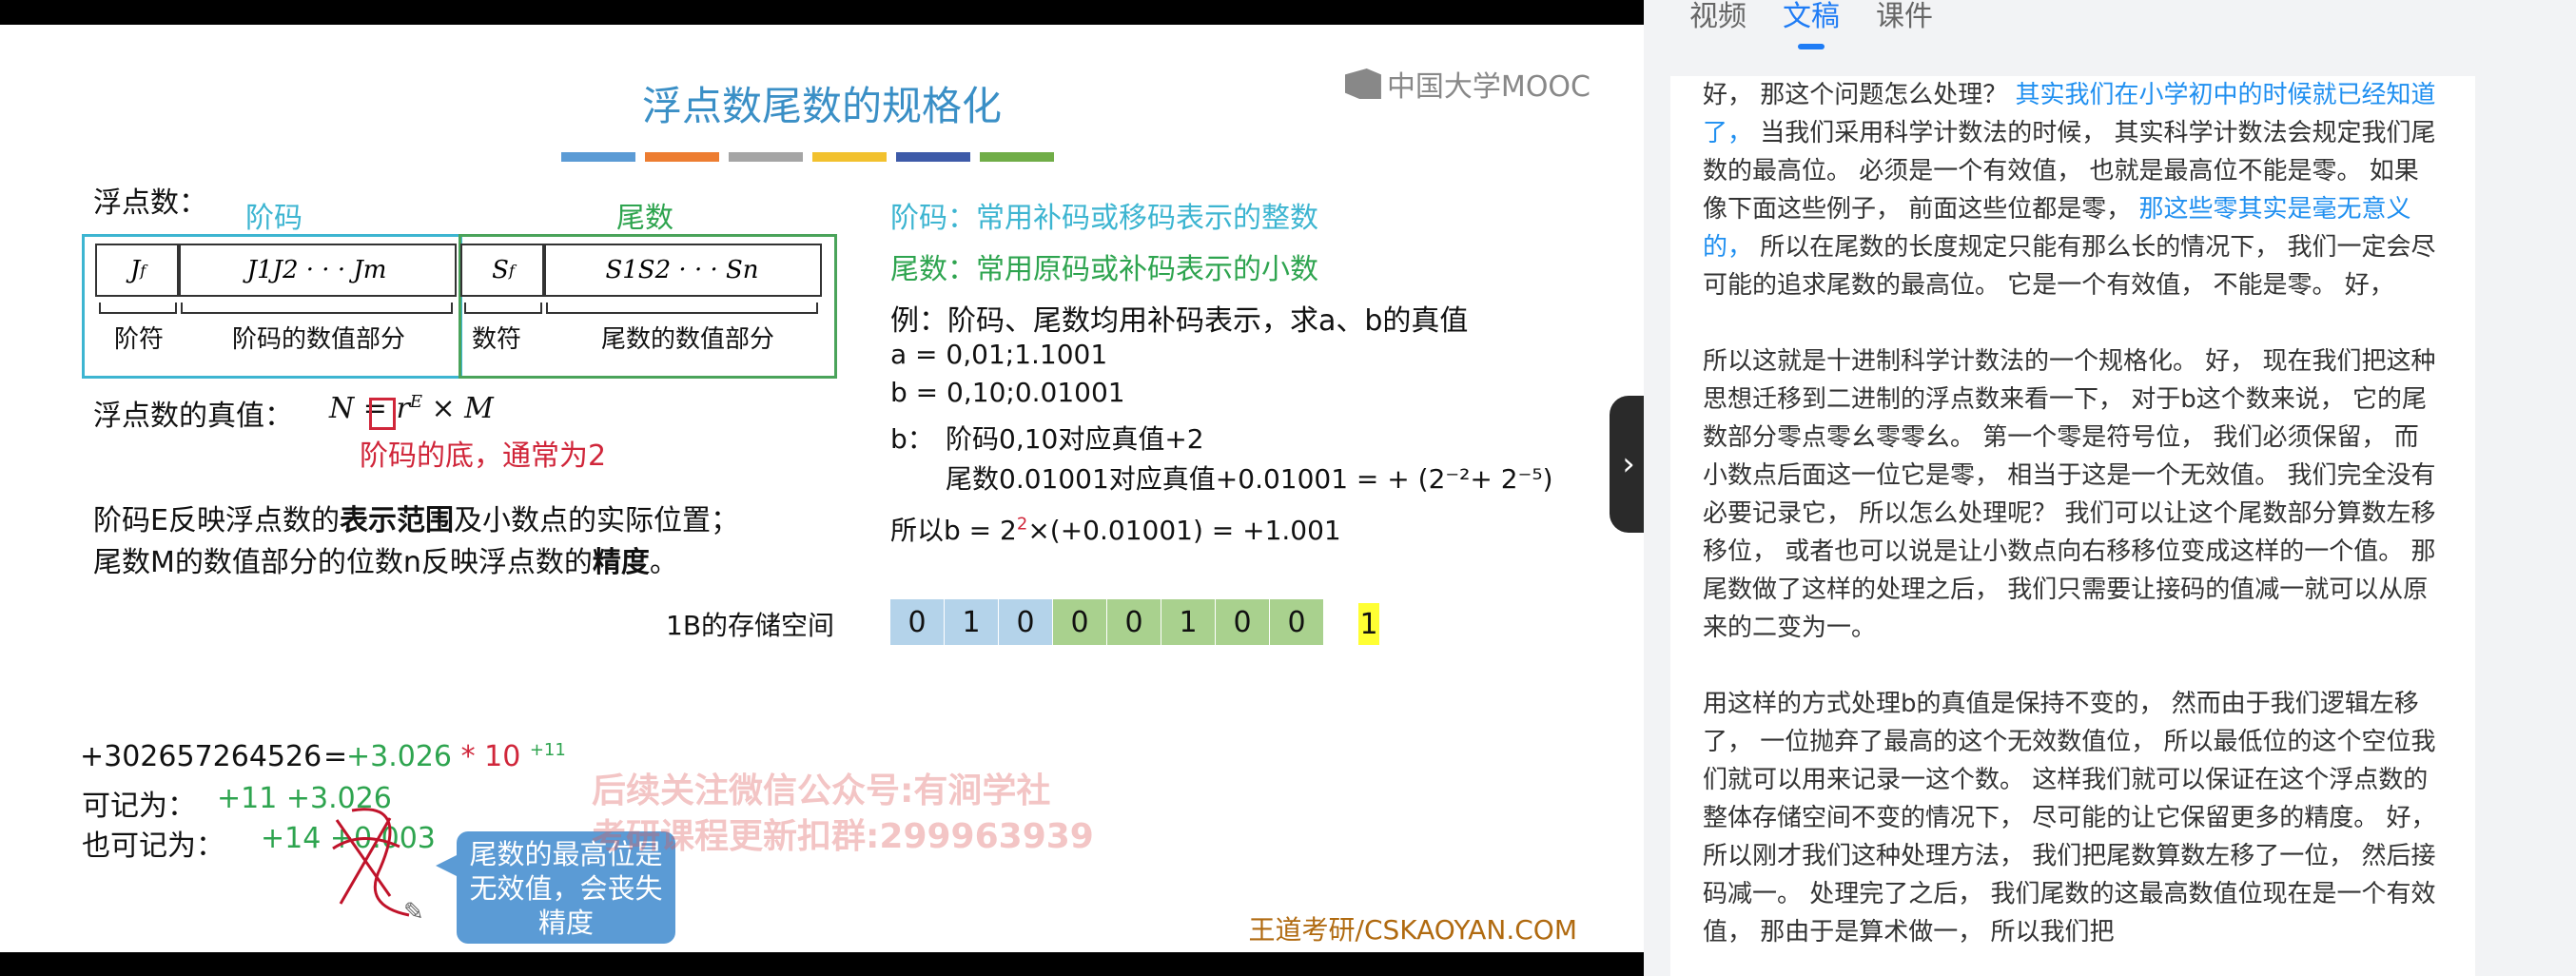  What do you see at coordinates (1104, 218) in the screenshot?
I see `jiema-description: 阶码：常用补码或移码表示的整数` at bounding box center [1104, 218].